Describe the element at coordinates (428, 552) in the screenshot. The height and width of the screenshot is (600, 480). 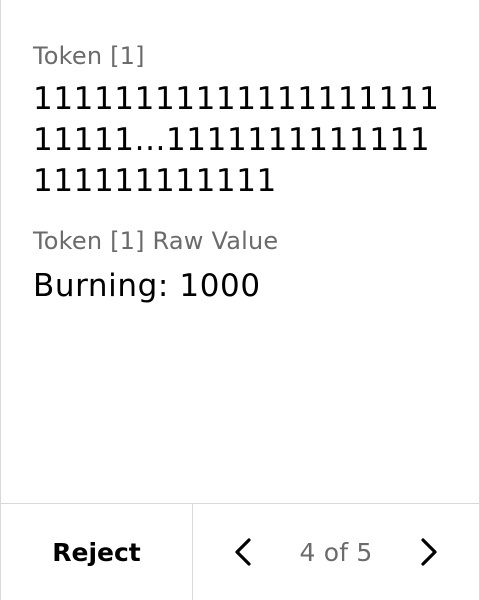
I see `chevron-right-icon` at that location.